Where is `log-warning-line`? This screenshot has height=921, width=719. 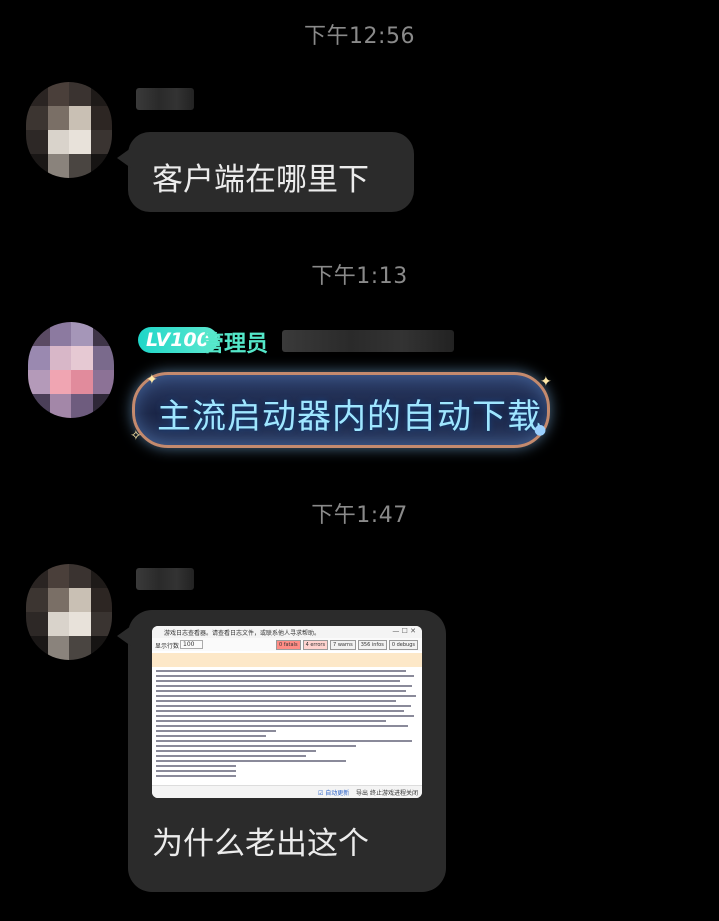
log-warning-line is located at coordinates (287, 660).